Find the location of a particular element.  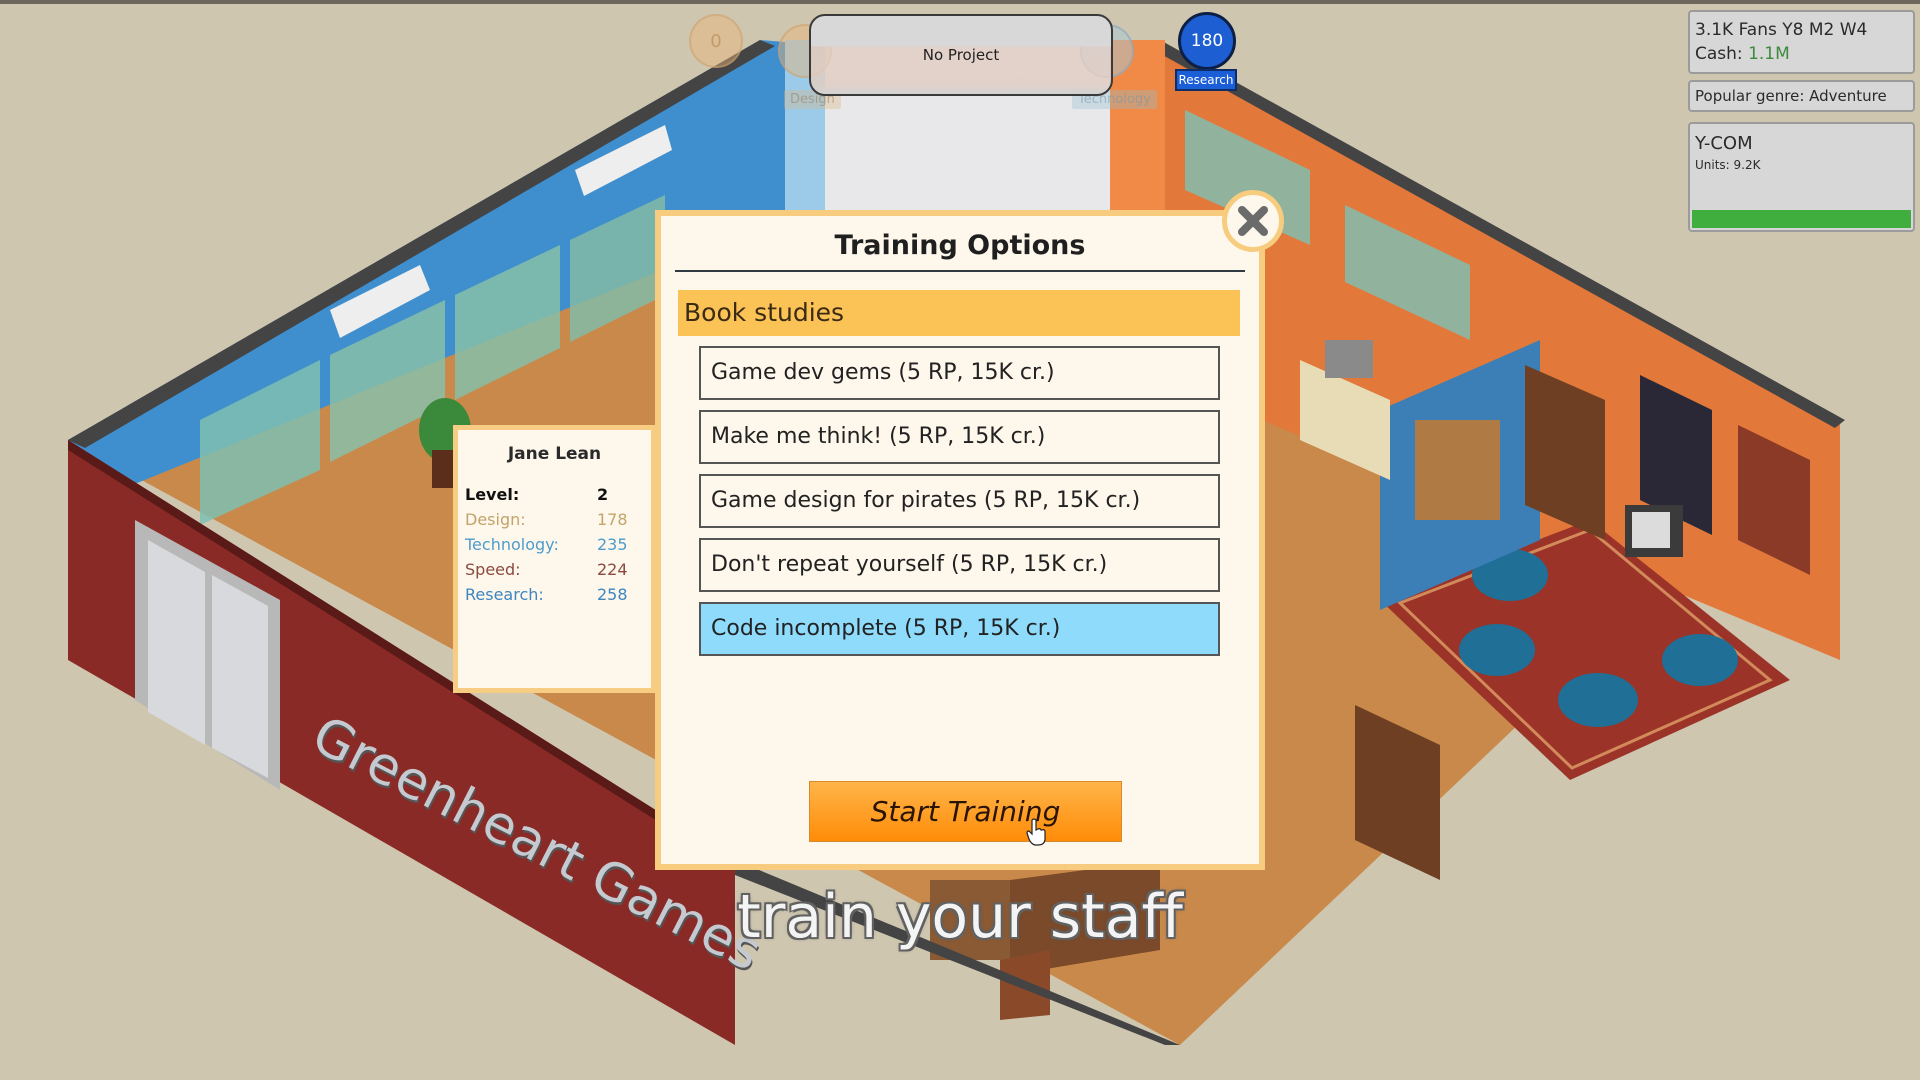

console-units: Units: 9.2K is located at coordinates (1728, 165).